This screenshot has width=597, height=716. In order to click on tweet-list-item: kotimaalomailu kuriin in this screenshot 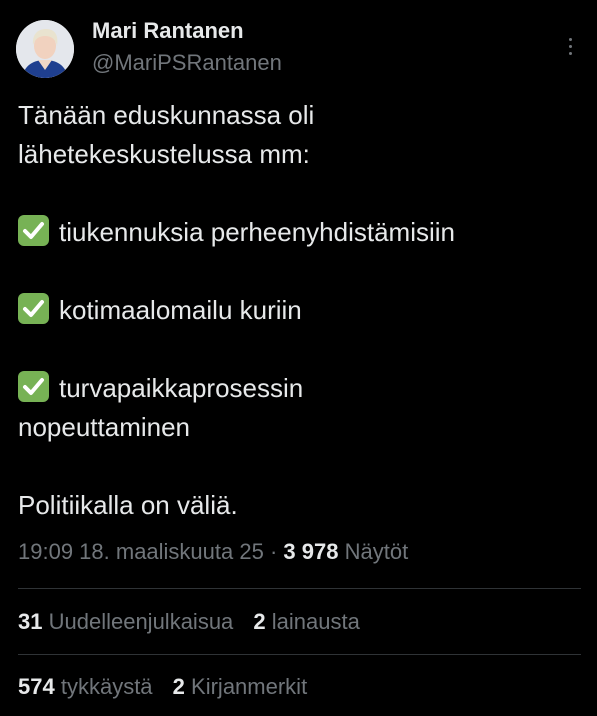, I will do `click(300, 310)`.